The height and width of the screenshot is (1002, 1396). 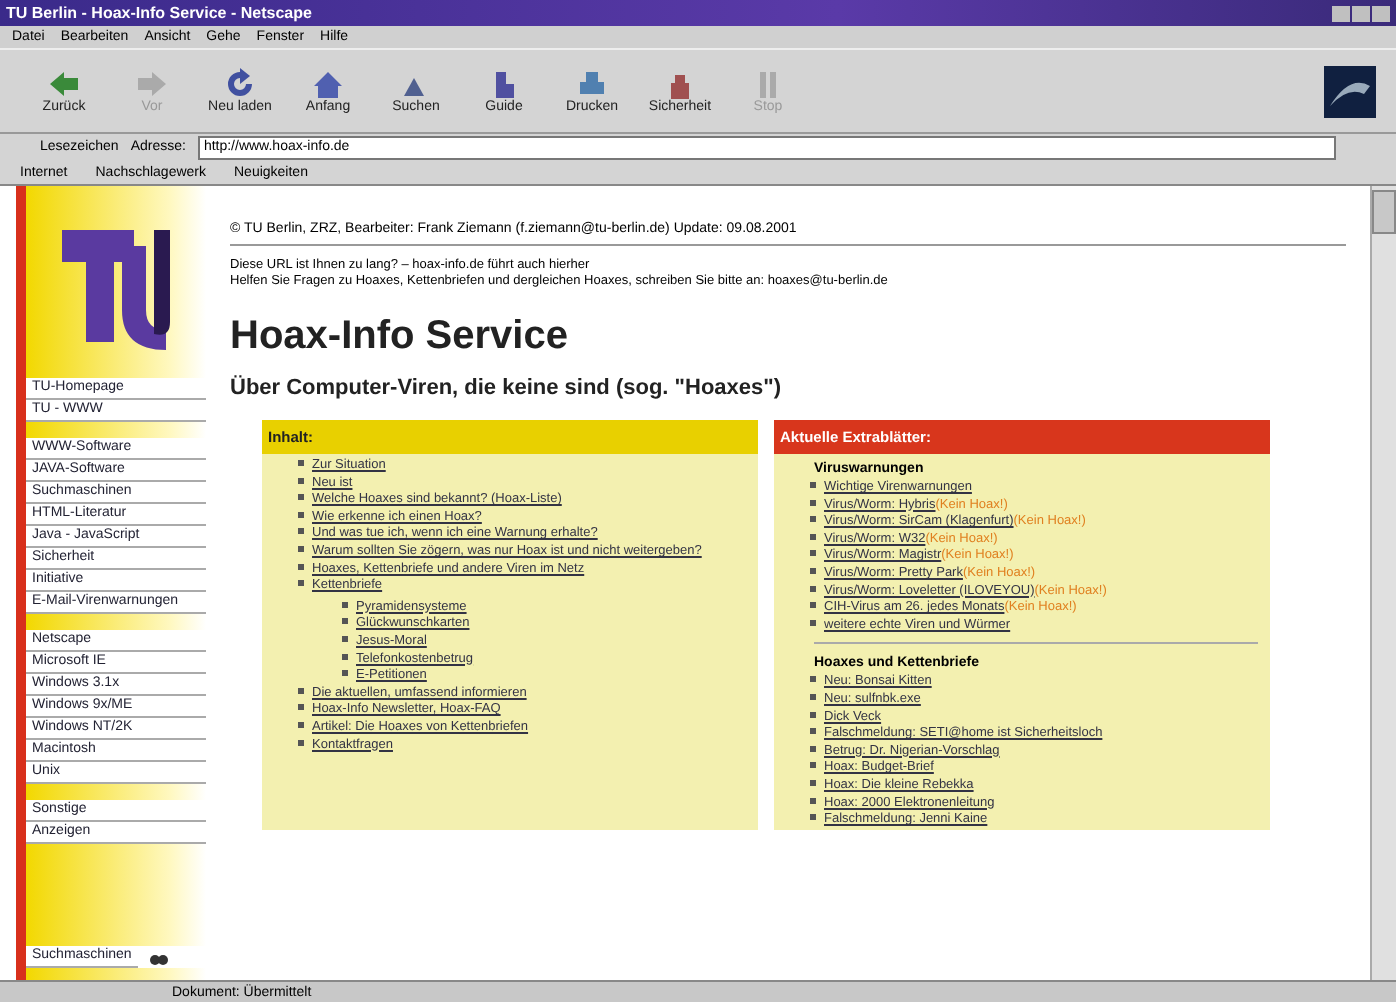 What do you see at coordinates (1350, 91) in the screenshot?
I see `browser-logo-icon` at bounding box center [1350, 91].